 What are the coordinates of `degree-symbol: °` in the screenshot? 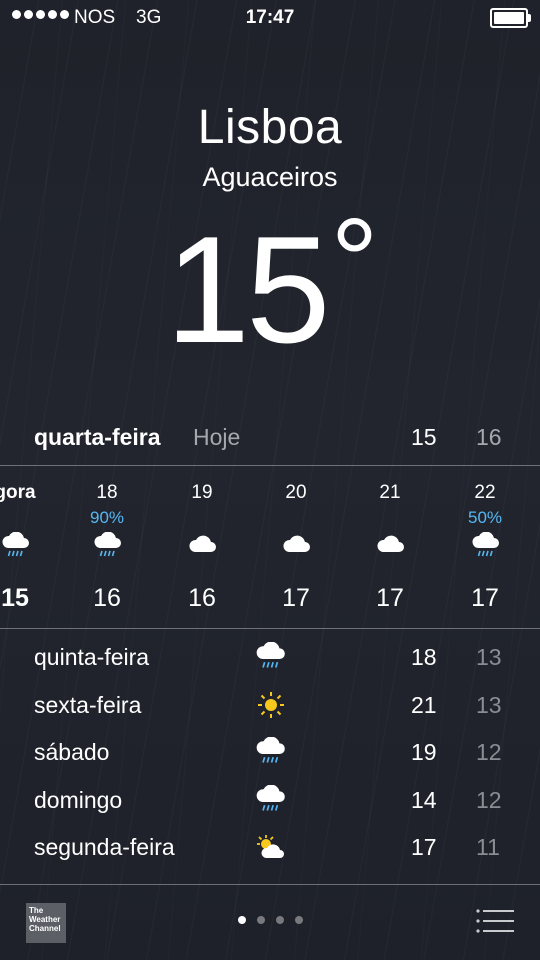 It's located at (354, 261).